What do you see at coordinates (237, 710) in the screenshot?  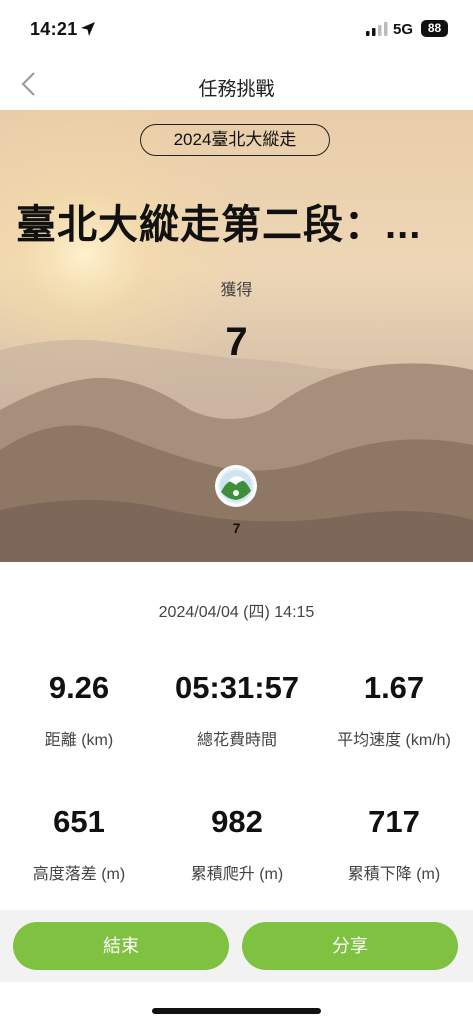 I see `stat-total-time: 05:31:57 總花費時間` at bounding box center [237, 710].